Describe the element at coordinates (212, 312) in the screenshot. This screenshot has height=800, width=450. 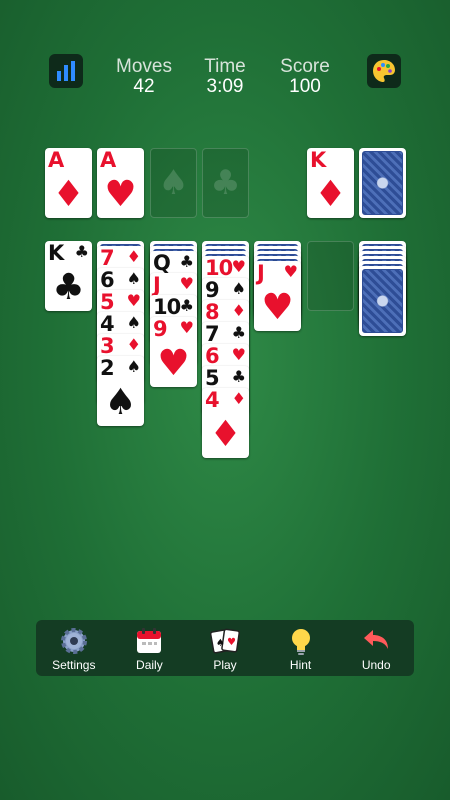
I see `card-rank: 8` at that location.